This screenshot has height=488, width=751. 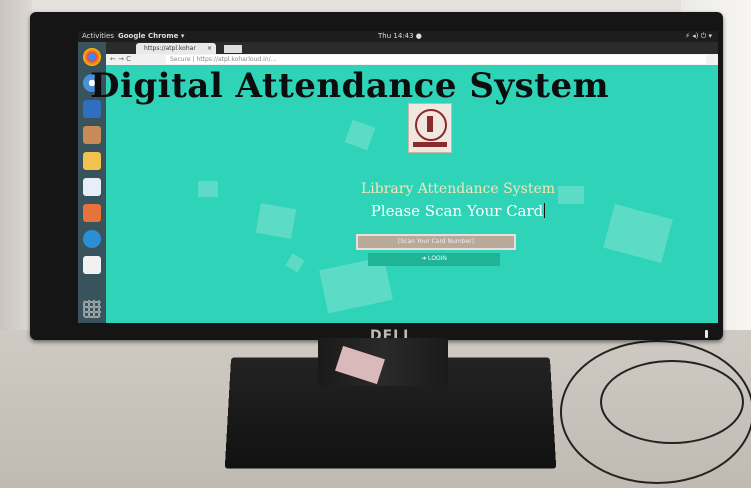 I want to click on help-icon, so click(x=92, y=239).